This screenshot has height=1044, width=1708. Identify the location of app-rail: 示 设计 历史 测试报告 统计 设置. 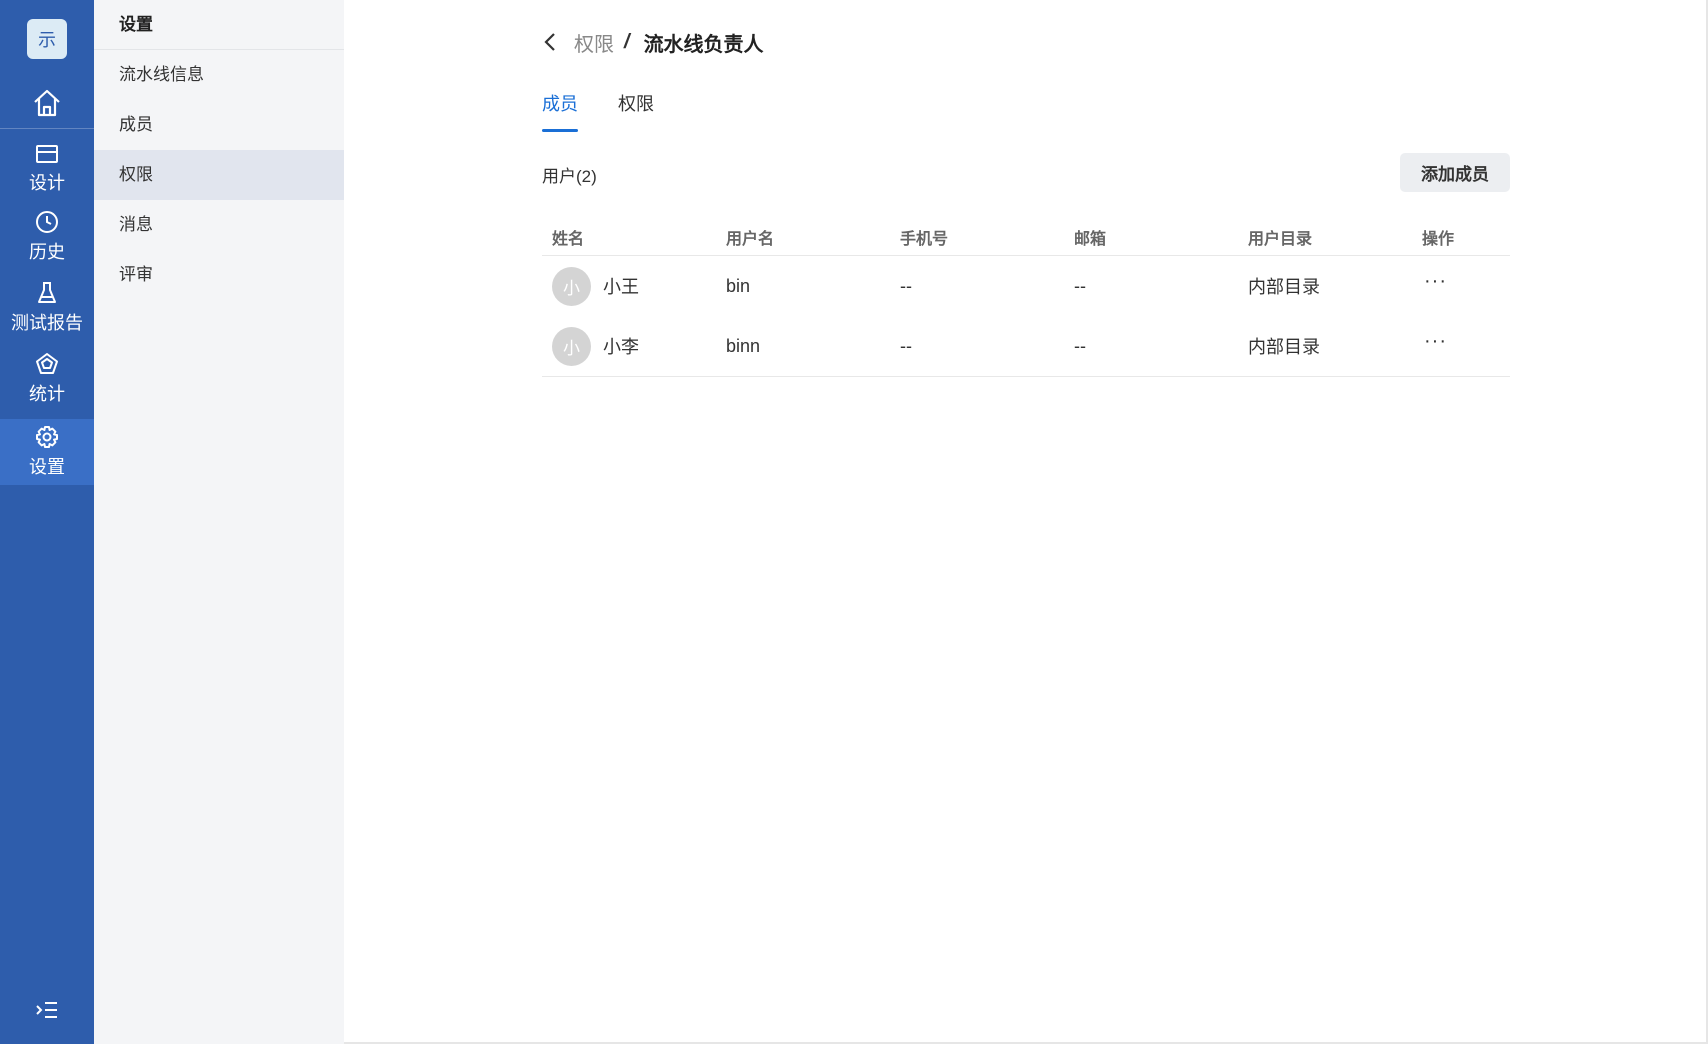
(47, 522).